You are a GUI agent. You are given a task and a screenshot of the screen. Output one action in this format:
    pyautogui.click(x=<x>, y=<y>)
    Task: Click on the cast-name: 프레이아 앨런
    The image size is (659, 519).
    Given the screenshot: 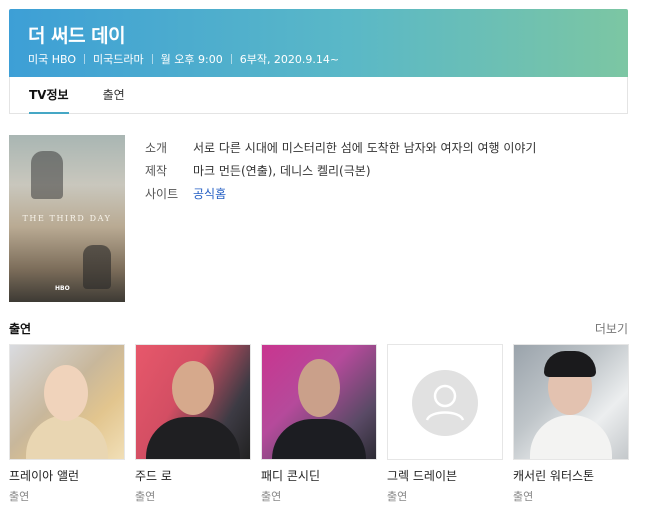 What is the action you would take?
    pyautogui.click(x=67, y=475)
    